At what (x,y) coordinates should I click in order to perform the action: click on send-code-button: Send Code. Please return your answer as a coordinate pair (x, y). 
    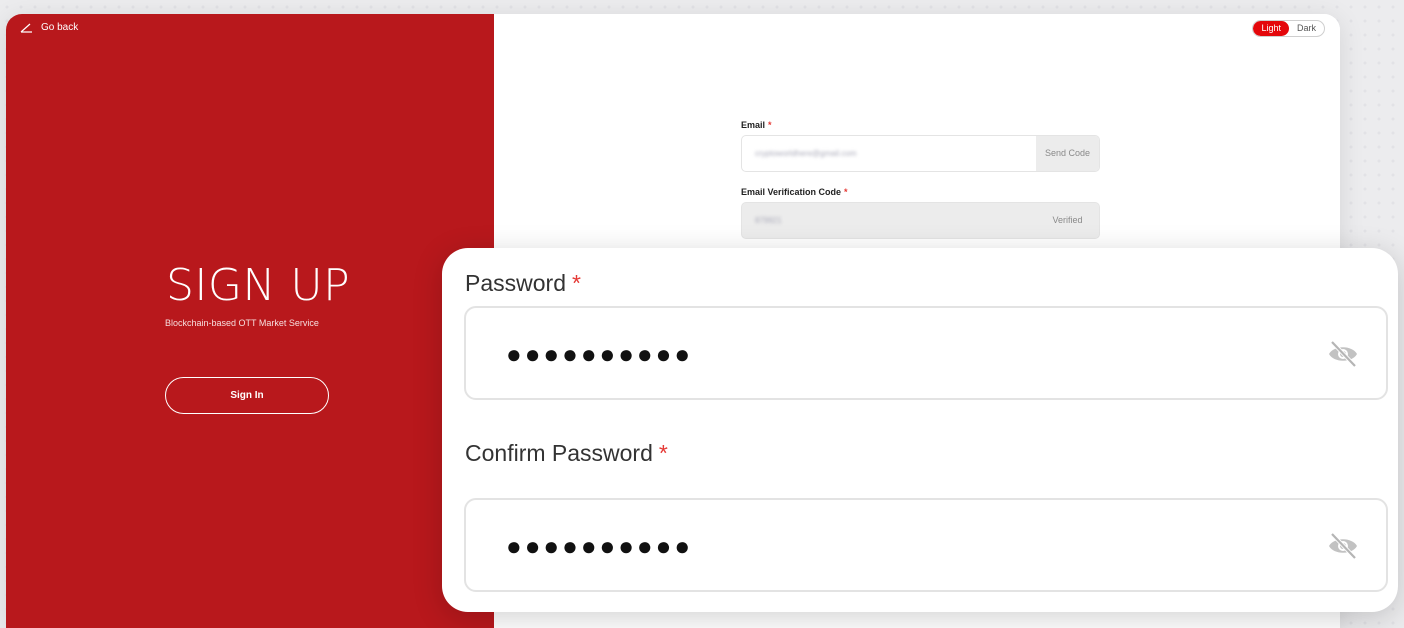
    Looking at the image, I should click on (1067, 153).